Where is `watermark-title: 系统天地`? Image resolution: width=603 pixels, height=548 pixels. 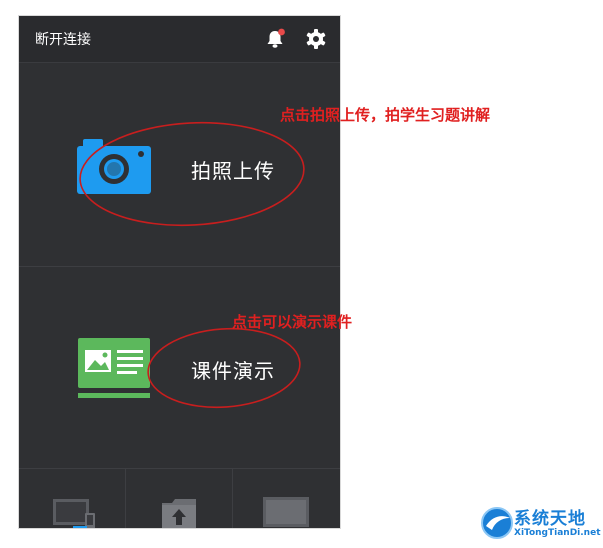
watermark-title: 系统天地 is located at coordinates (550, 519).